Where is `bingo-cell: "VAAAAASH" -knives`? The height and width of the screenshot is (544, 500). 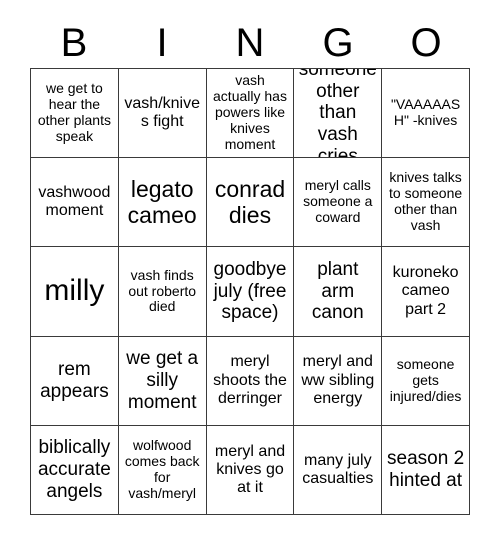 bingo-cell: "VAAAAASH" -knives is located at coordinates (426, 114).